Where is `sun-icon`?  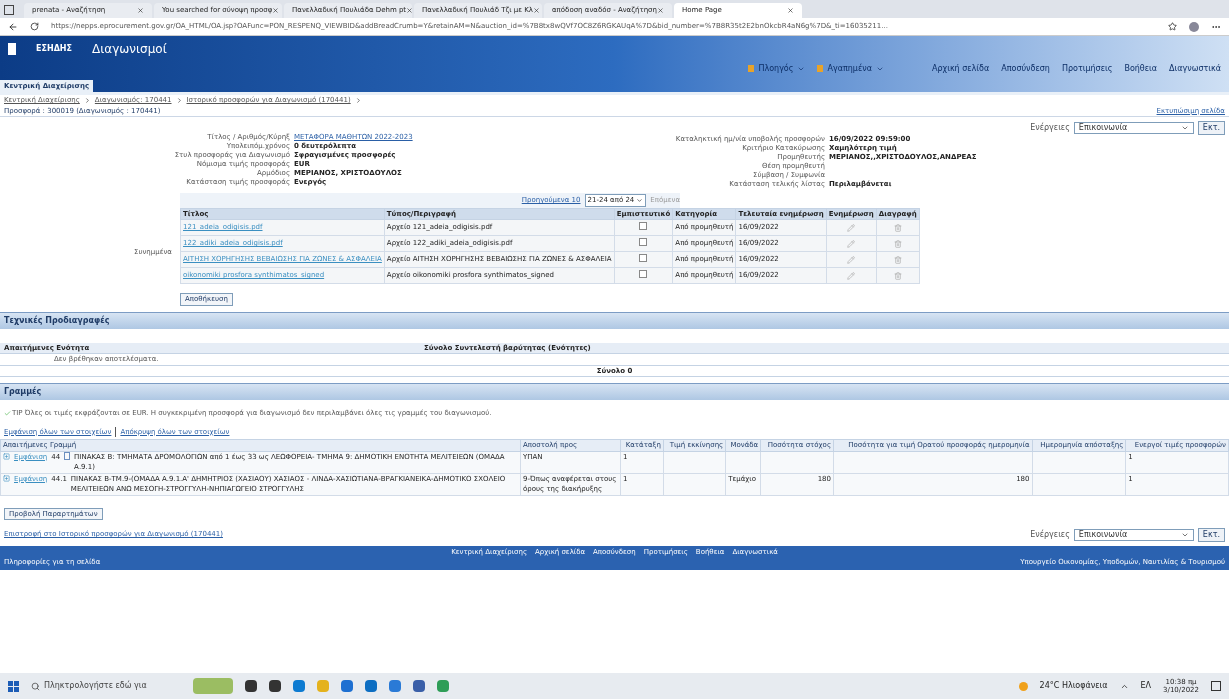
sun-icon is located at coordinates (1023, 686).